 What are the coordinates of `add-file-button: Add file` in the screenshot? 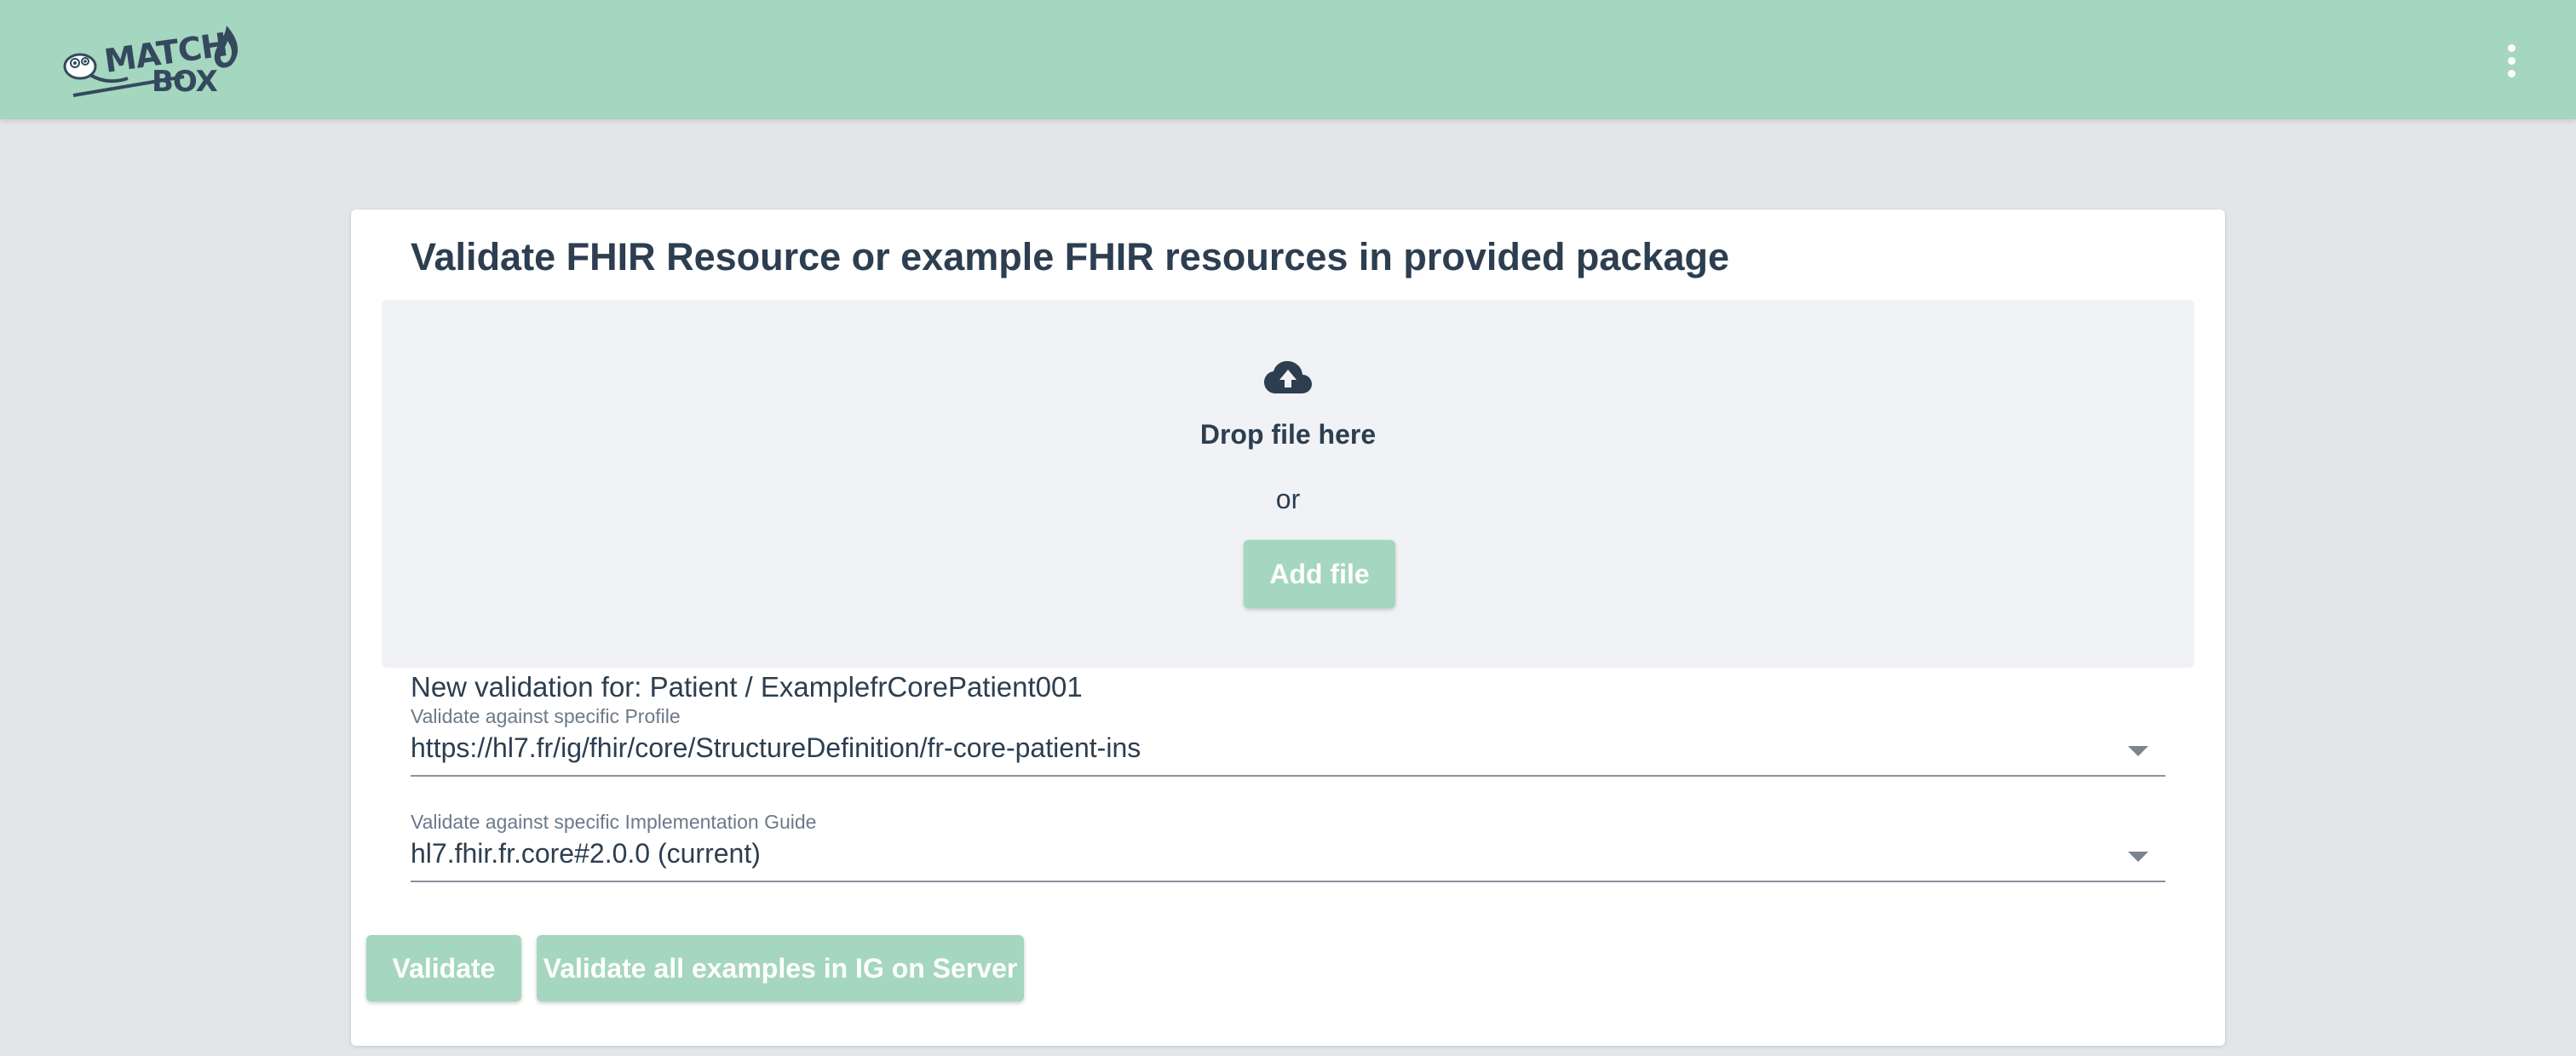 It's located at (1319, 574).